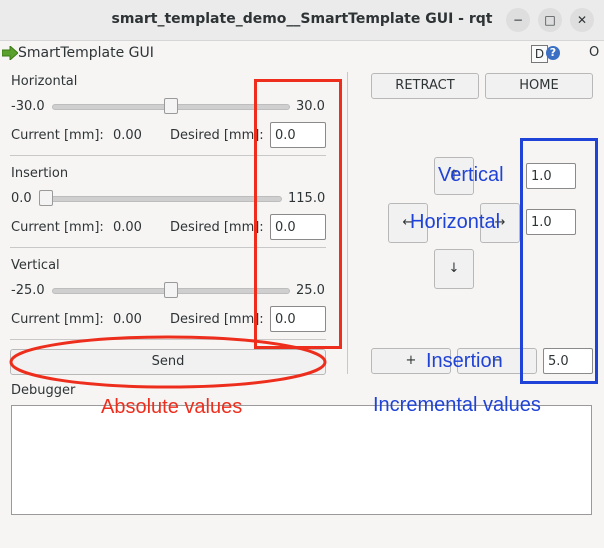  Describe the element at coordinates (171, 290) in the screenshot. I see `vertical-slider-handle` at that location.